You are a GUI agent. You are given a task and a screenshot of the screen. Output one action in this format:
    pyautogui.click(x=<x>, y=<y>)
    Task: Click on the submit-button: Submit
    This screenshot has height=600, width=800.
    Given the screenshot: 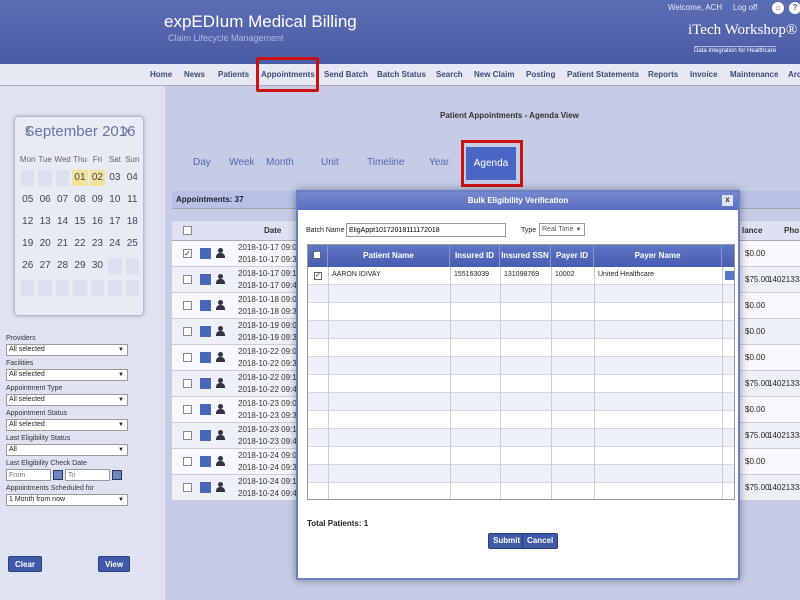 What is the action you would take?
    pyautogui.click(x=507, y=541)
    